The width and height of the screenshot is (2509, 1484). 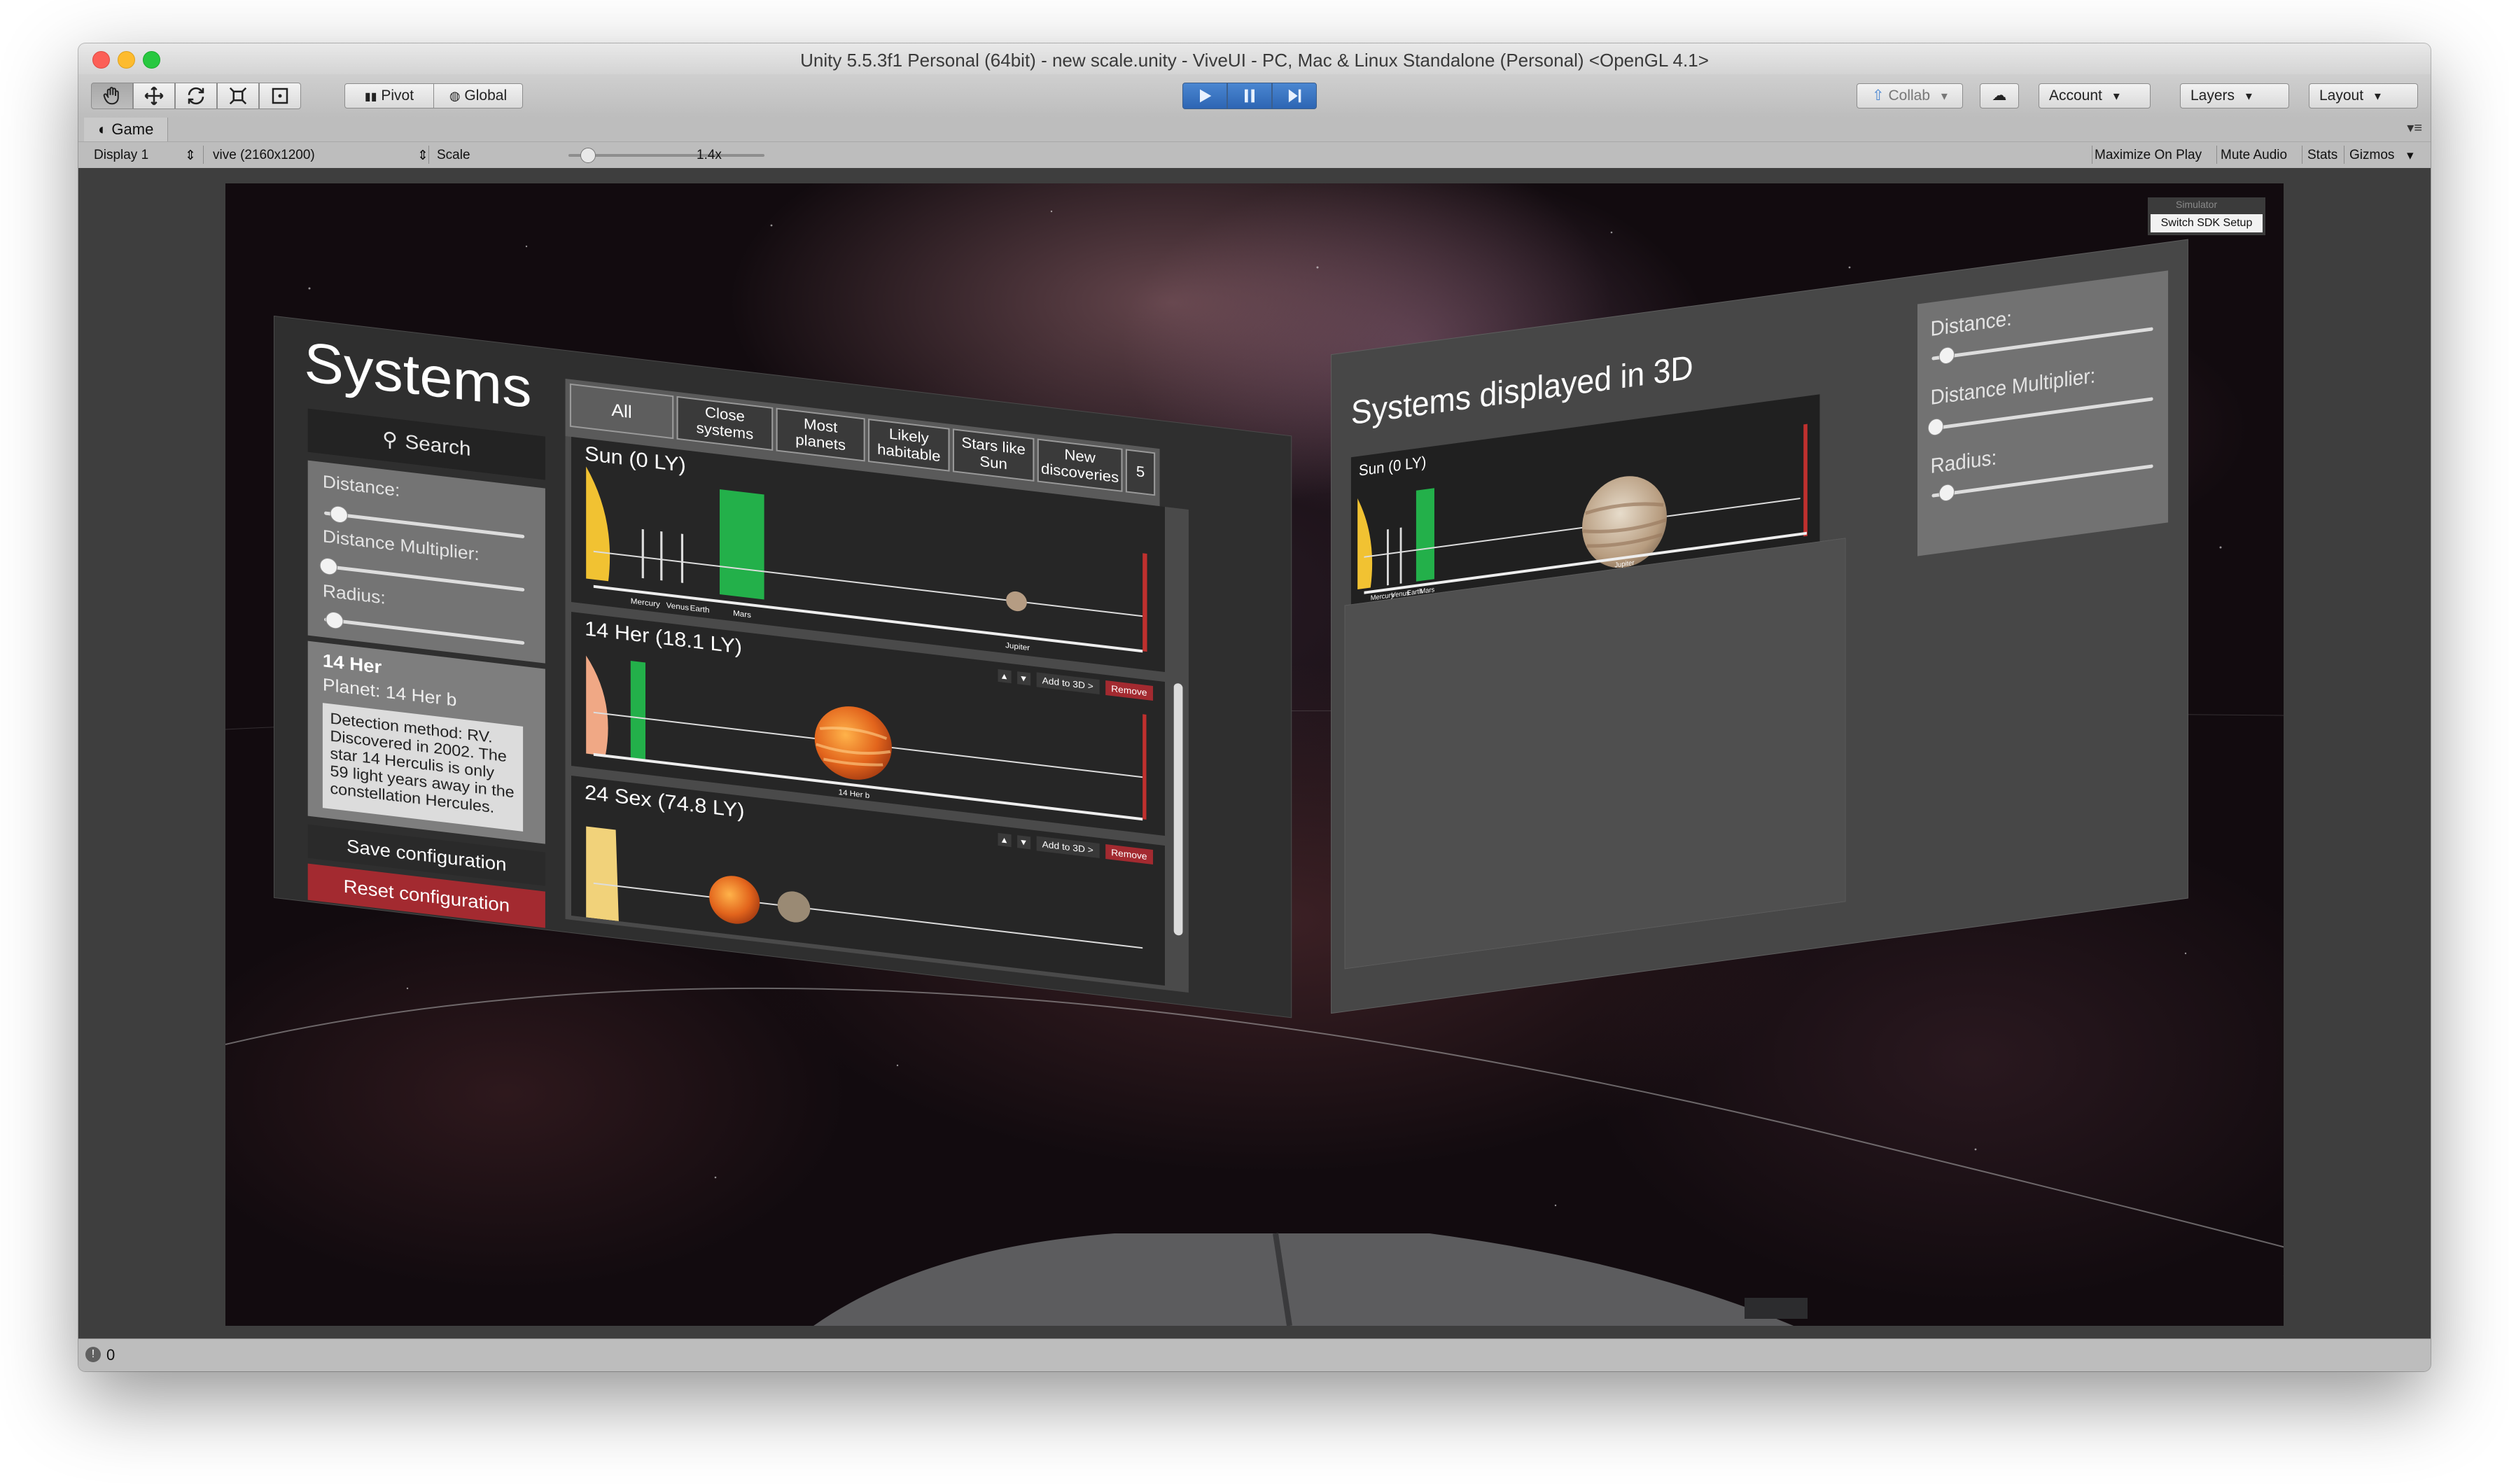 I want to click on tab-stars-like-sun: Stars like Sun, so click(x=993, y=455).